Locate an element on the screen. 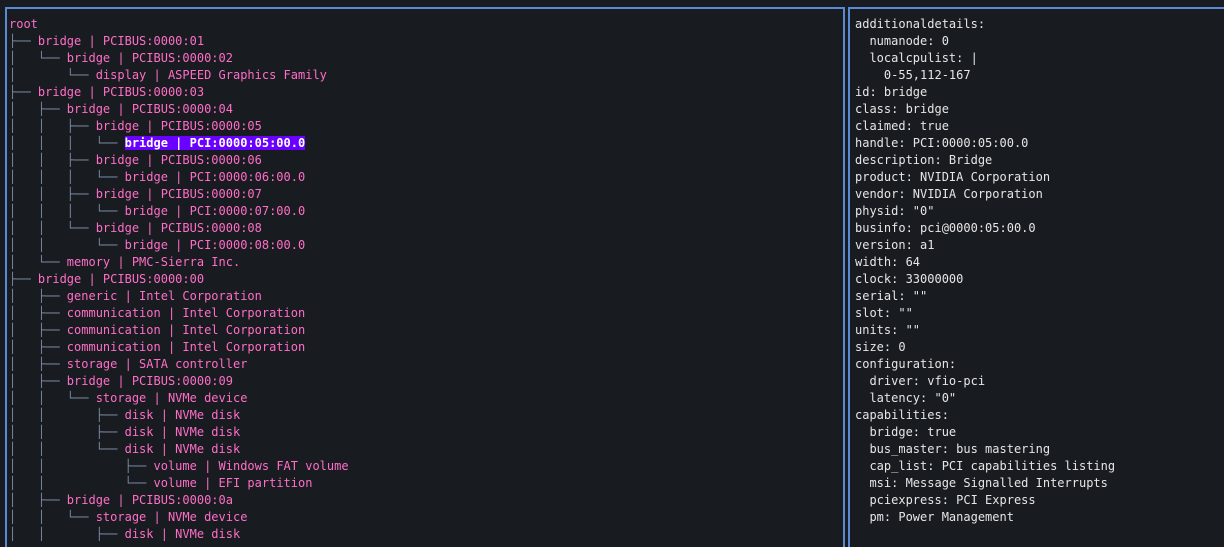 This screenshot has height=547, width=1224. tree-row: ├── bridge | PCIBUS:0000:01 is located at coordinates (425, 41).